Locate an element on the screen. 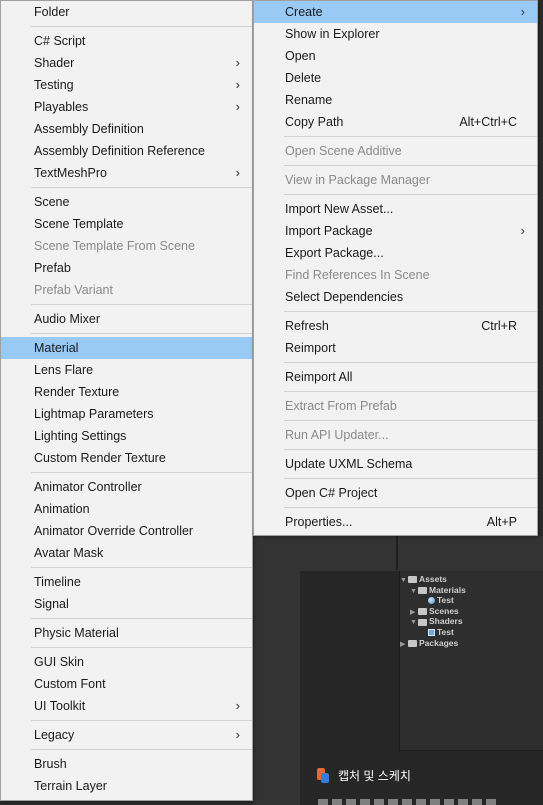 Image resolution: width=543 pixels, height=805 pixels. create-item-physic-material: Physic Material is located at coordinates (126, 633).